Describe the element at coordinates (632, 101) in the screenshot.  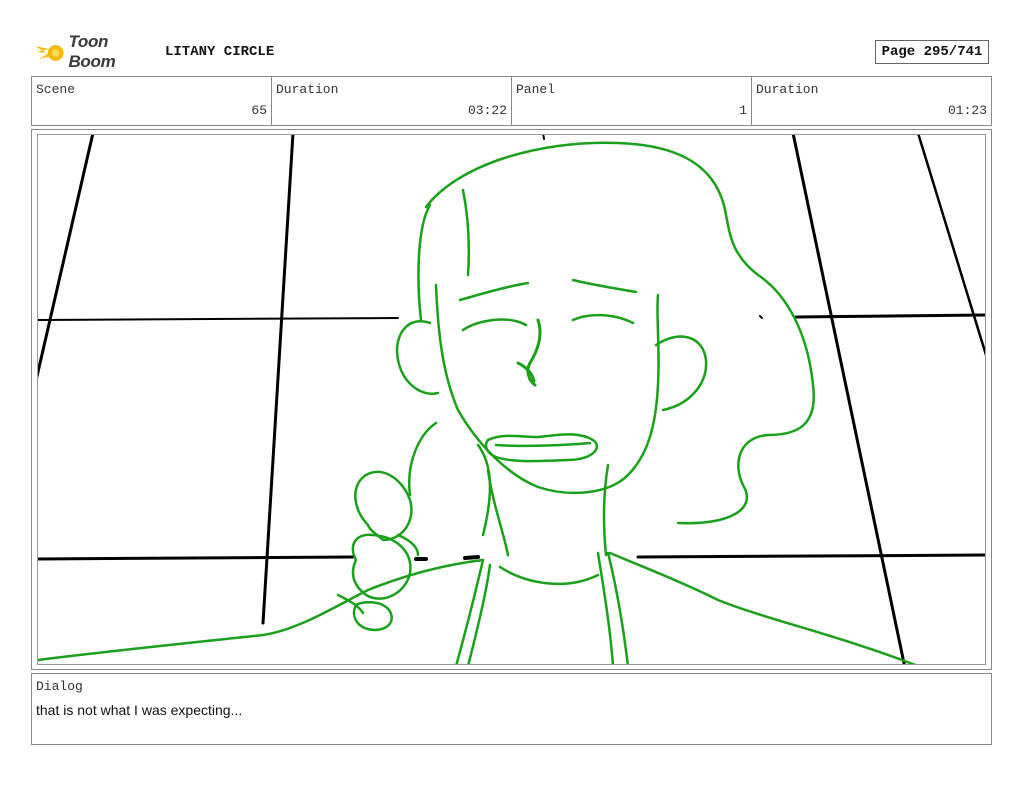
I see `panel-cell: Panel 1` at that location.